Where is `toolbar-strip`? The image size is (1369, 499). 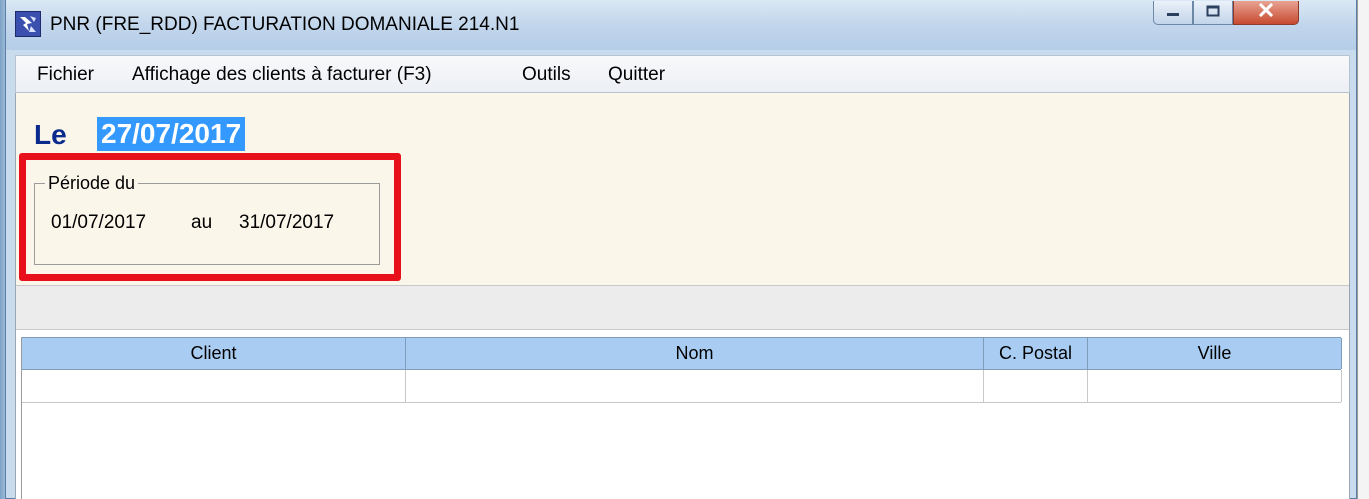 toolbar-strip is located at coordinates (682, 307).